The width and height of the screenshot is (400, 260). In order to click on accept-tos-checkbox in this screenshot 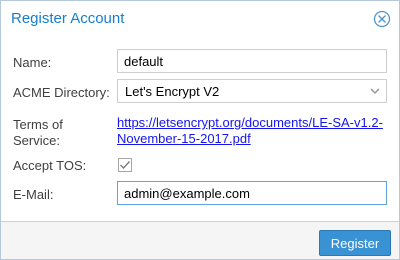, I will do `click(125, 165)`.